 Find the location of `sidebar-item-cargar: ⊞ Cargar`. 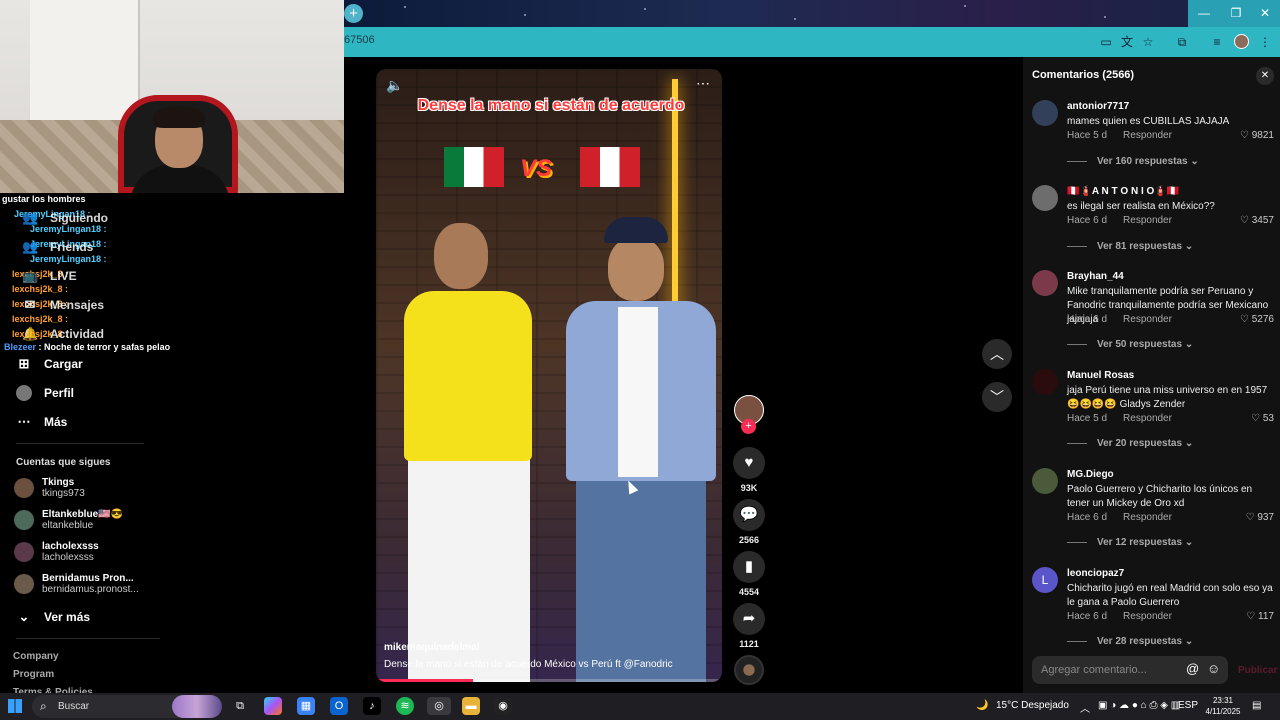

sidebar-item-cargar: ⊞ Cargar is located at coordinates (49, 364).